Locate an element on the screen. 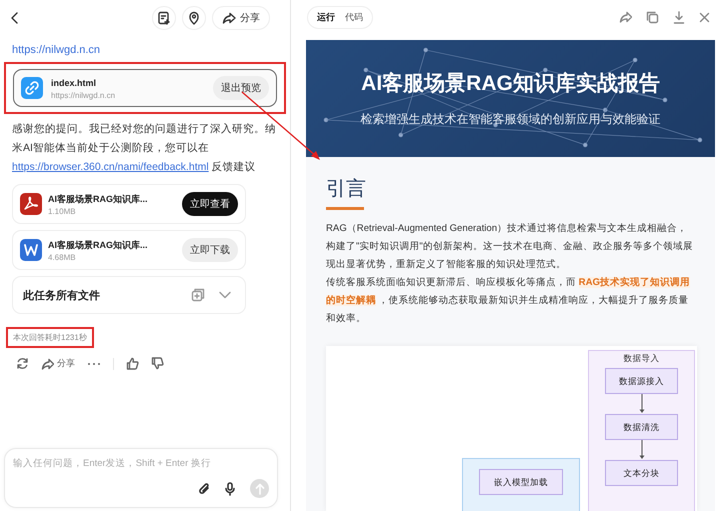  location-button is located at coordinates (194, 18).